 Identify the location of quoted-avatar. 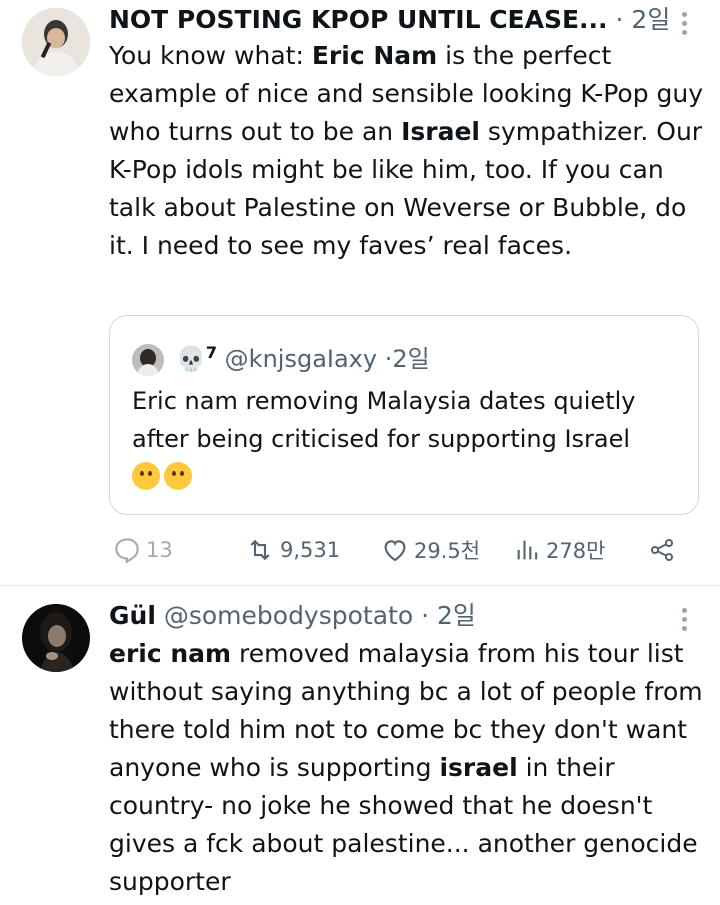
(148, 360).